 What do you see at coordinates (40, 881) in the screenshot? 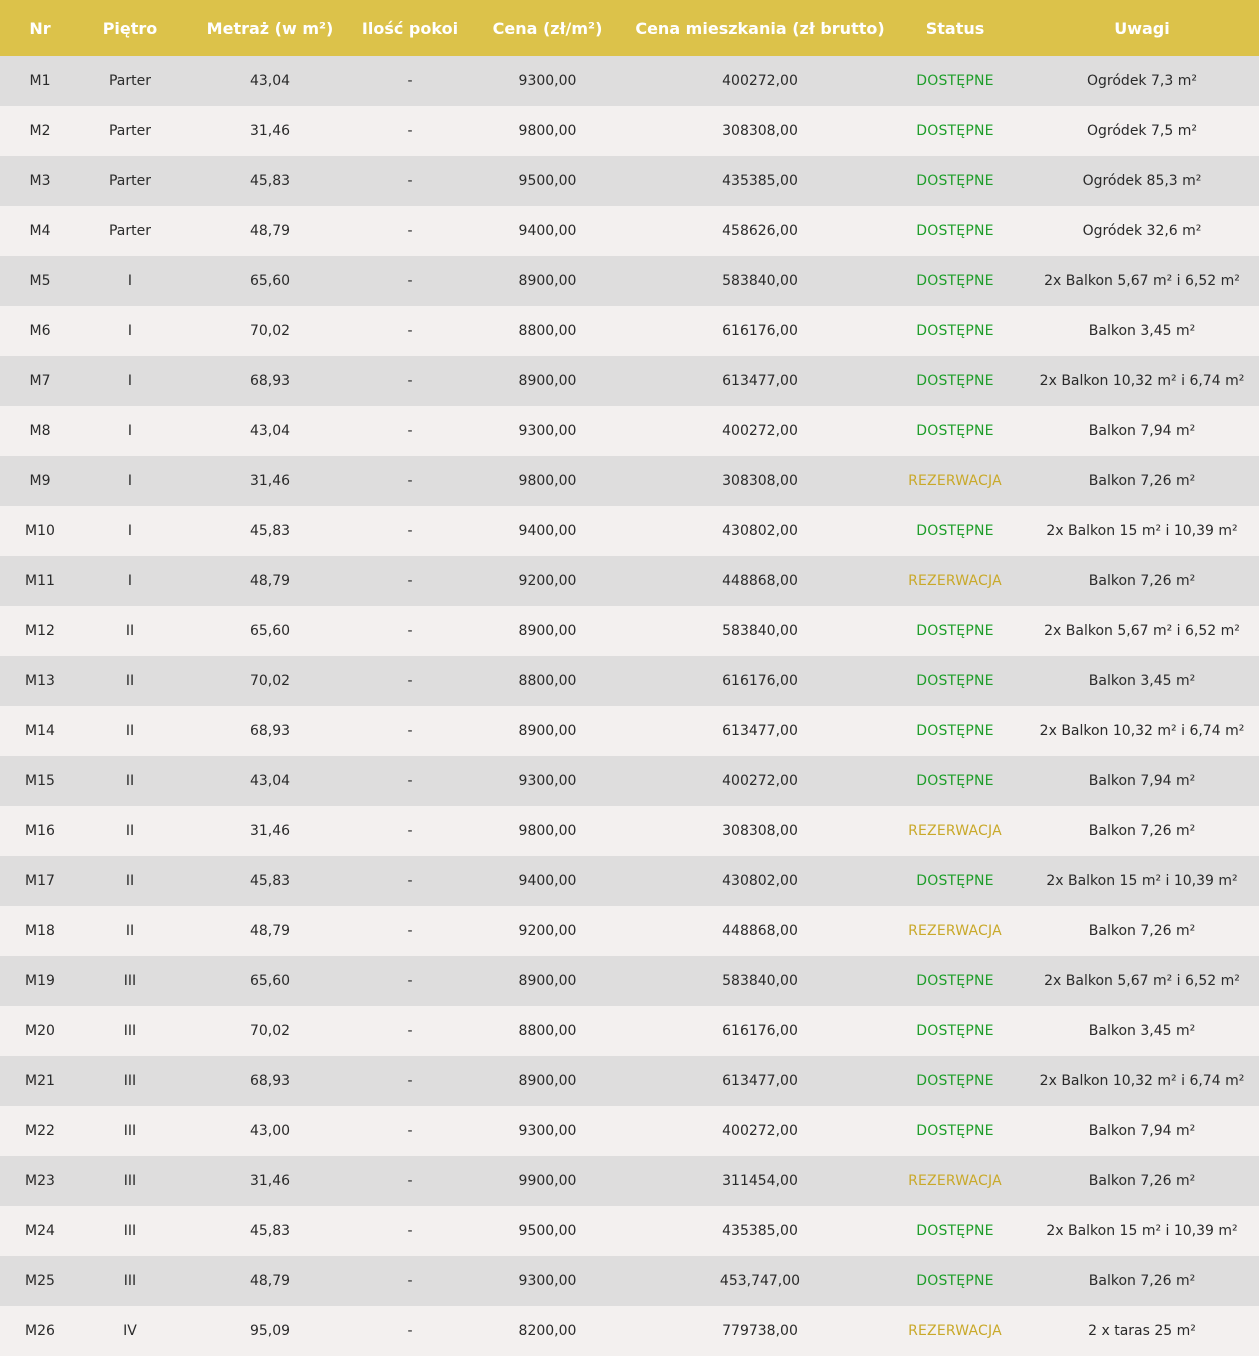
I see `cell-nr: M17` at bounding box center [40, 881].